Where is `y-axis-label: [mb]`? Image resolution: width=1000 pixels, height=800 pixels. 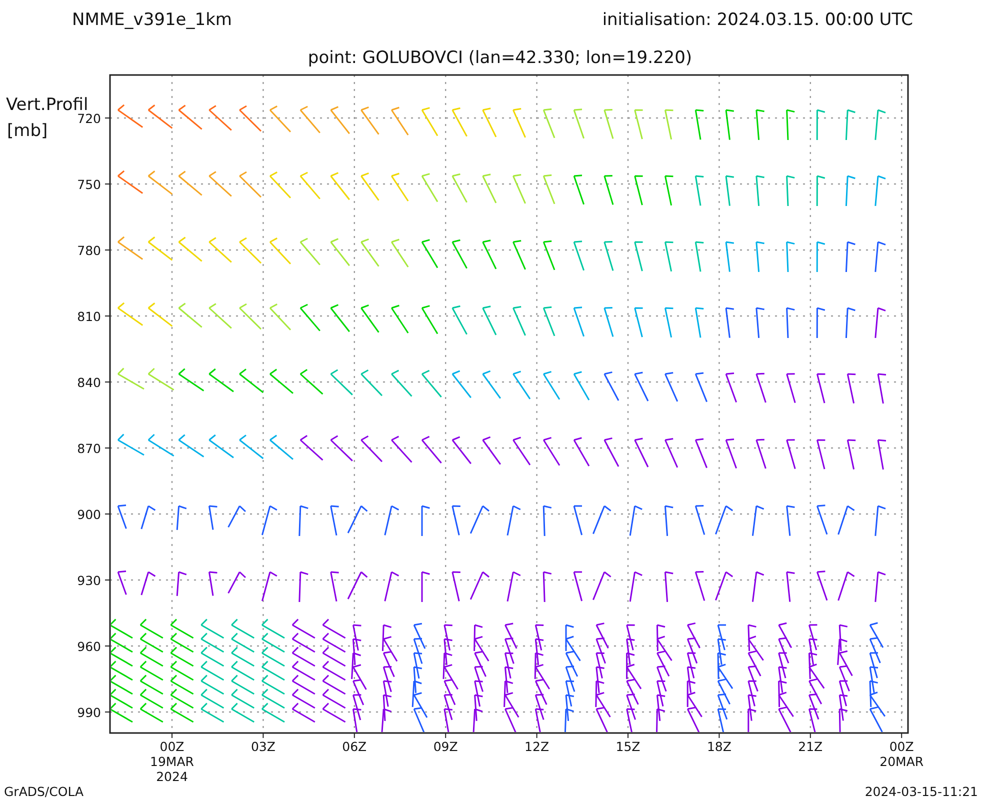 y-axis-label: [mb] is located at coordinates (27, 131).